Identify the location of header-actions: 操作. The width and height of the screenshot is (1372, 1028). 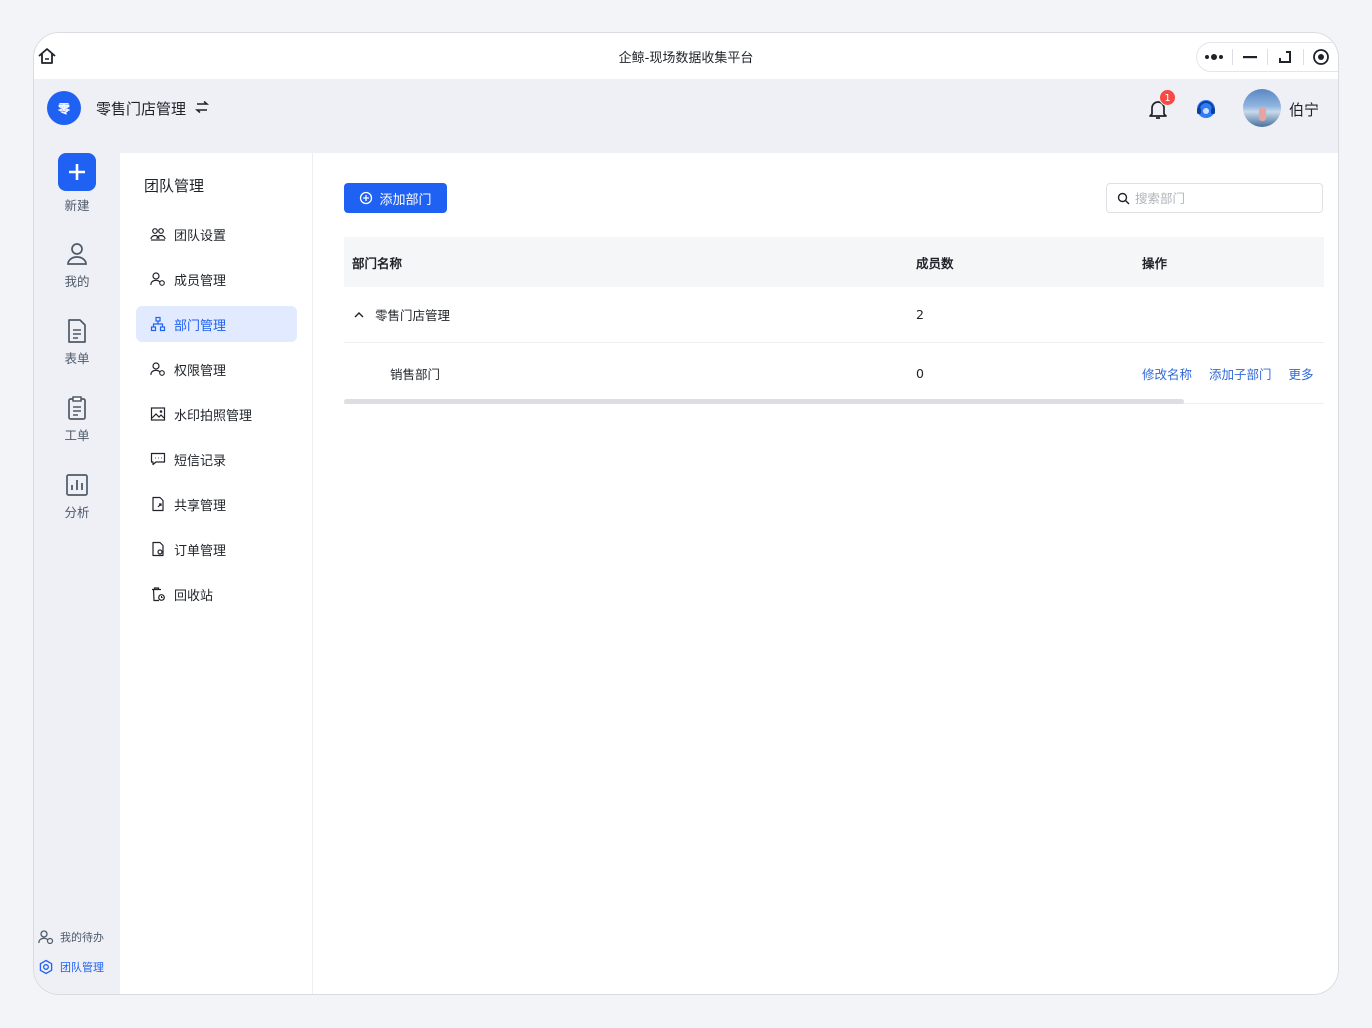
(1155, 263).